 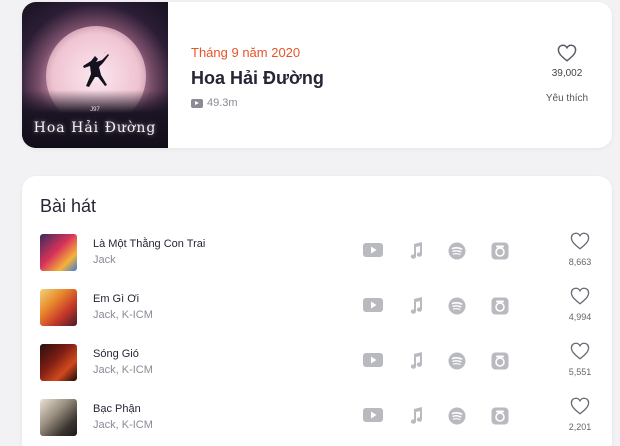 What do you see at coordinates (117, 409) in the screenshot?
I see `song-name: Bạc Phận` at bounding box center [117, 409].